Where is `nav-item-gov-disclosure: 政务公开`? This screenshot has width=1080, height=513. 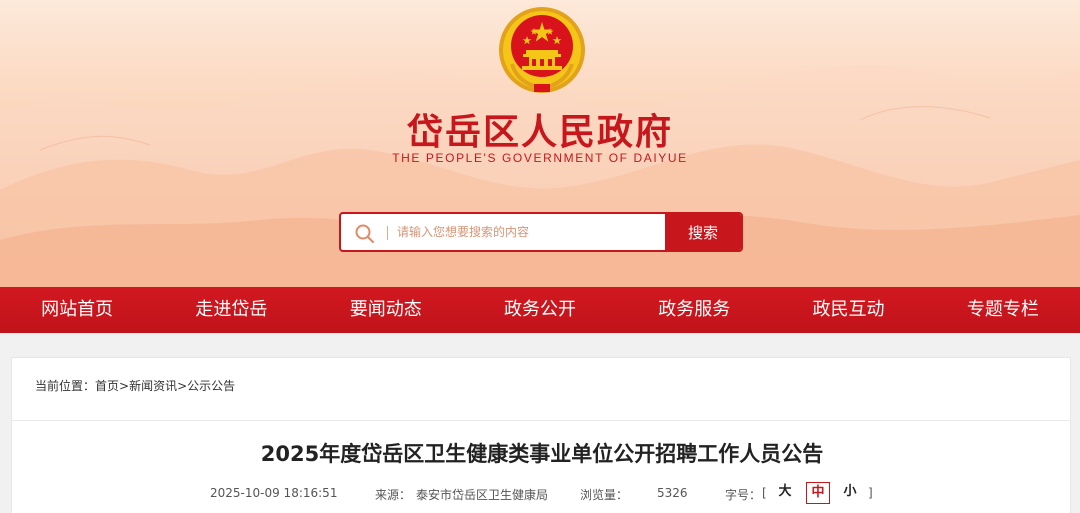 nav-item-gov-disclosure: 政务公开 is located at coordinates (540, 310).